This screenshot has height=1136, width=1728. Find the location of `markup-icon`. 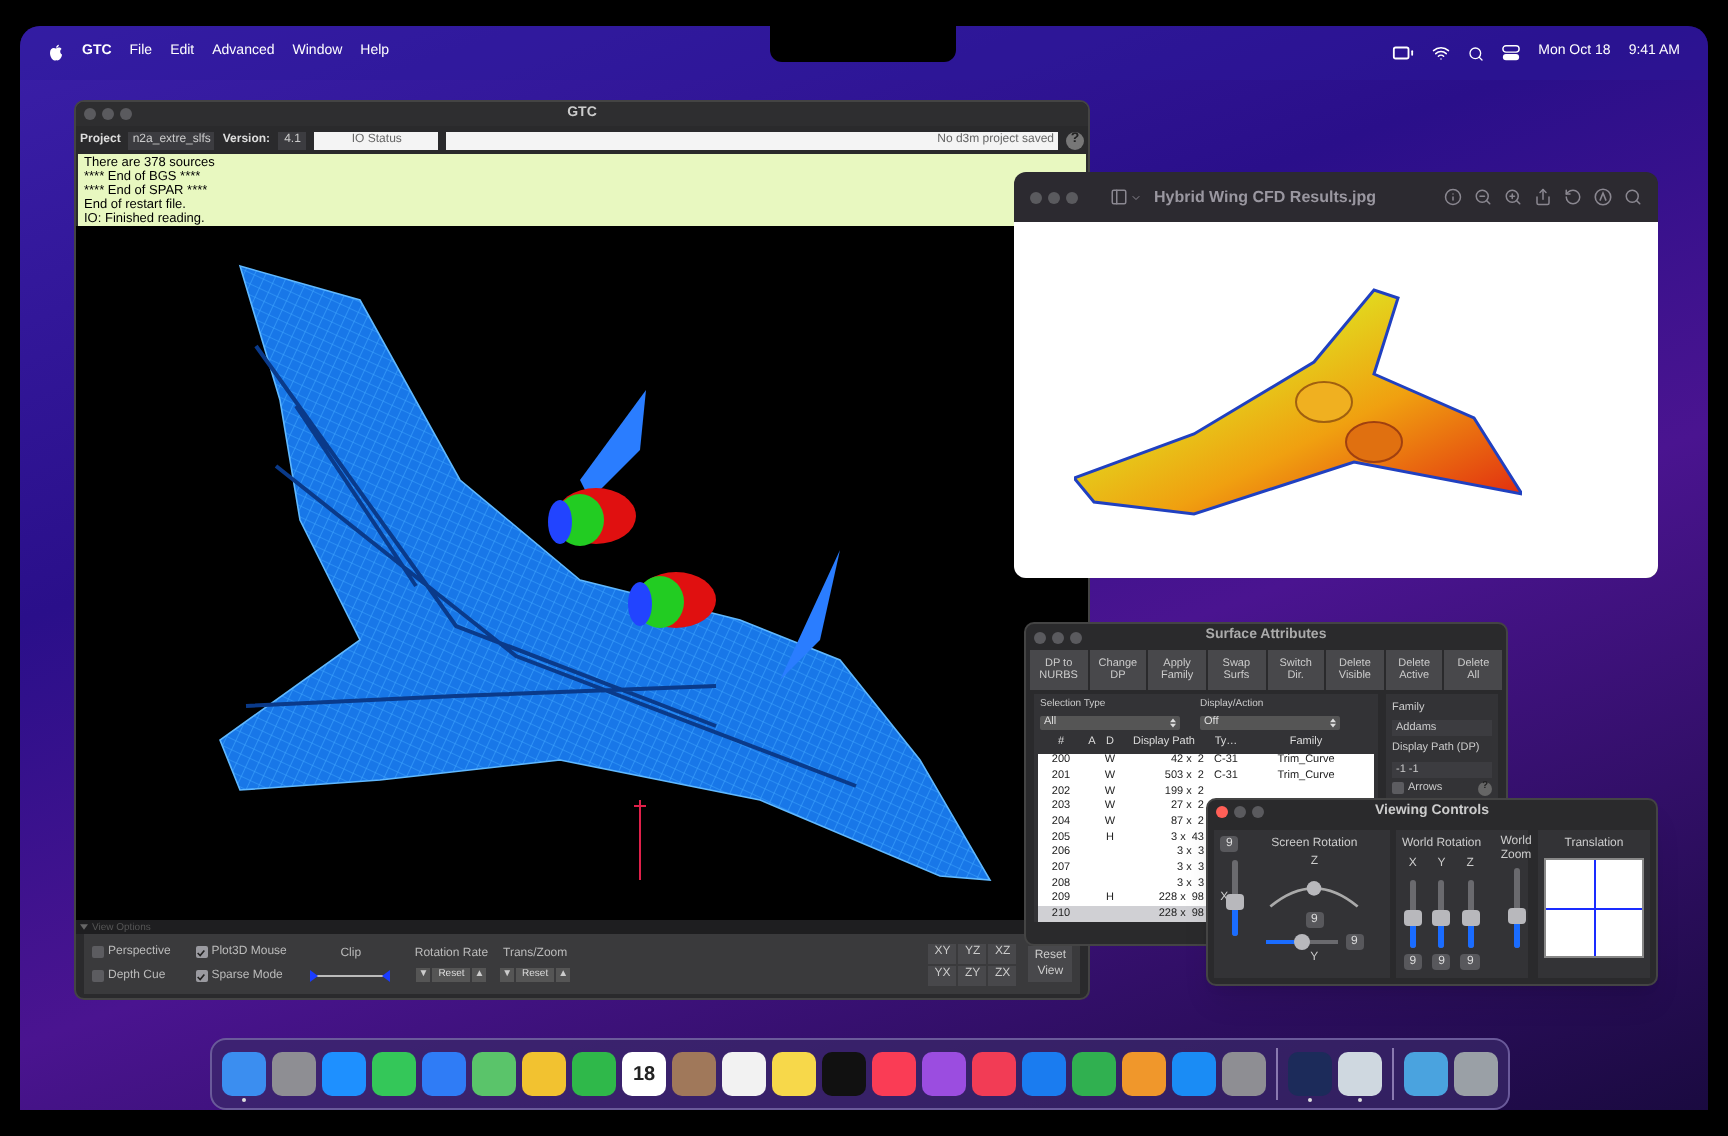

markup-icon is located at coordinates (1603, 197).